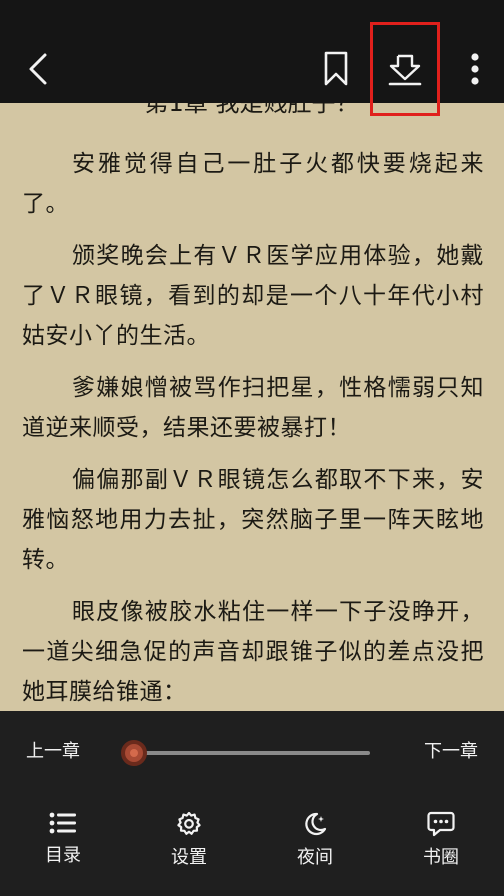 This screenshot has height=896, width=504. I want to click on menu-label: 设置, so click(189, 857).